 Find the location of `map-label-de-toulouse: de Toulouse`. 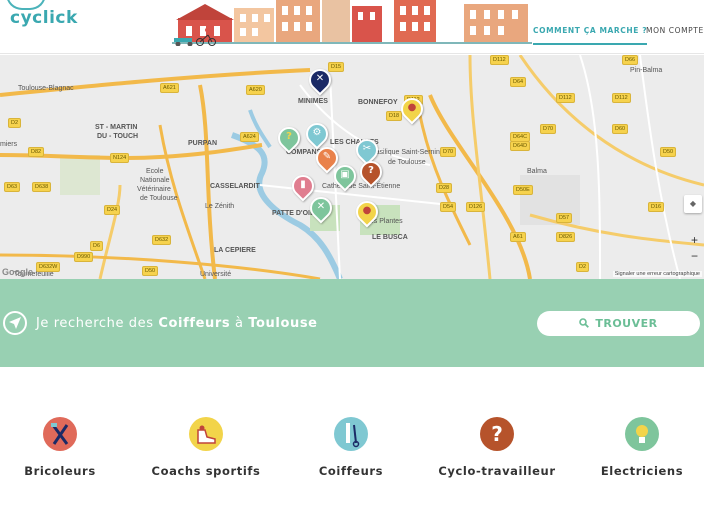

map-label-de-toulouse: de Toulouse is located at coordinates (159, 198).